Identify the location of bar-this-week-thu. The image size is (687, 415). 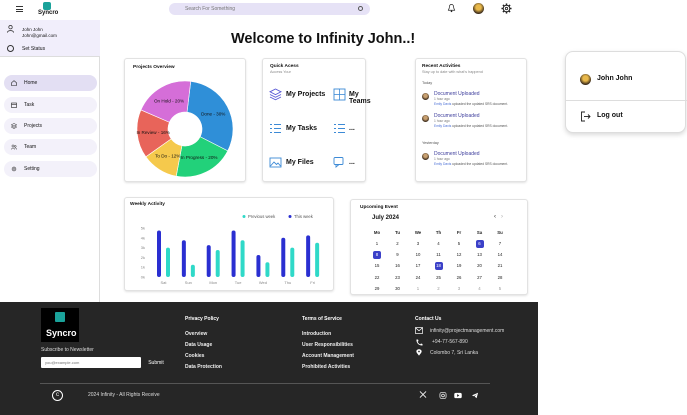
(283, 257).